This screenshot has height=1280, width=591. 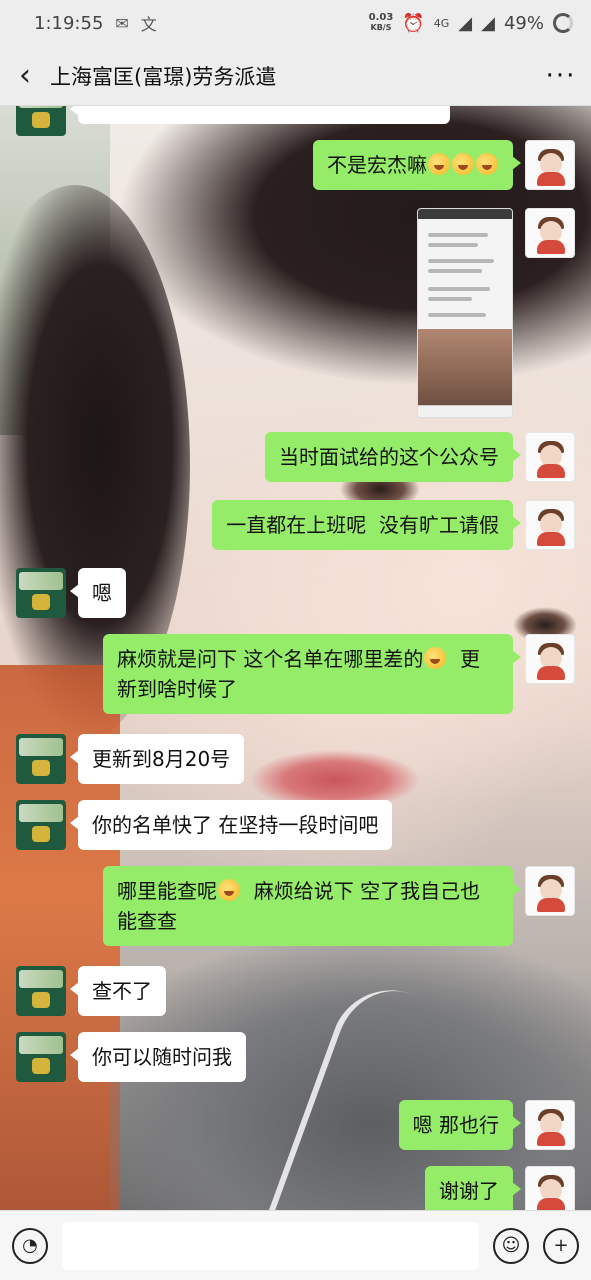 What do you see at coordinates (98, 593) in the screenshot?
I see `message-bubble: 嗯` at bounding box center [98, 593].